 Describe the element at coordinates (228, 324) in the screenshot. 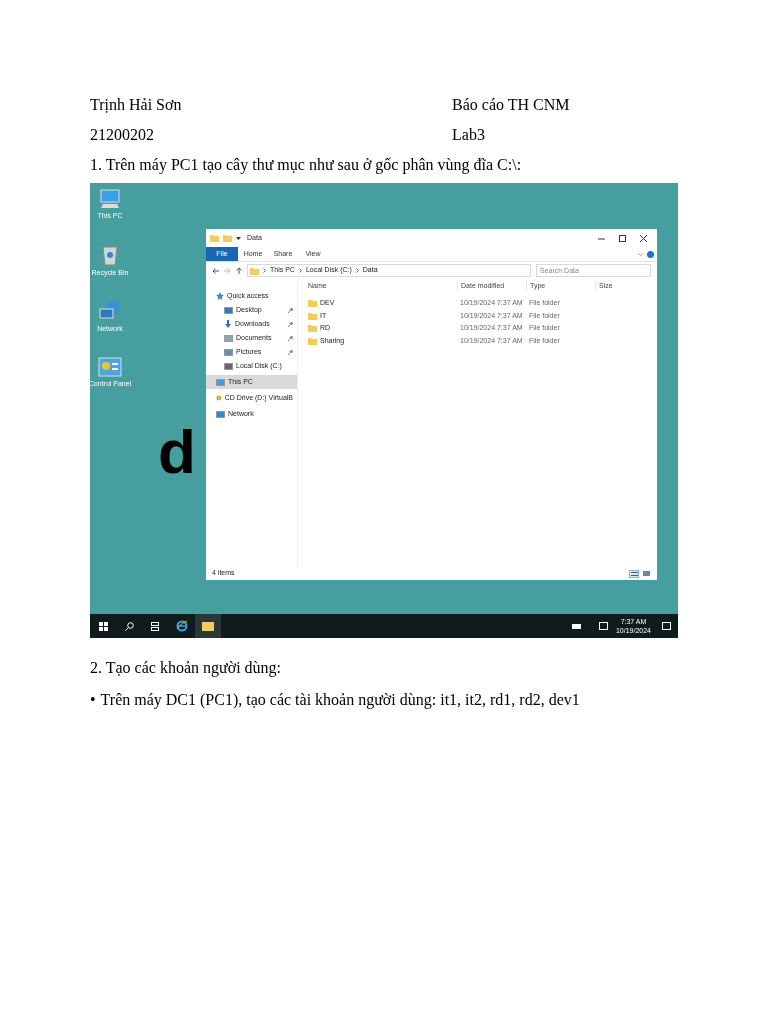

I see `down-arrow-icon` at that location.